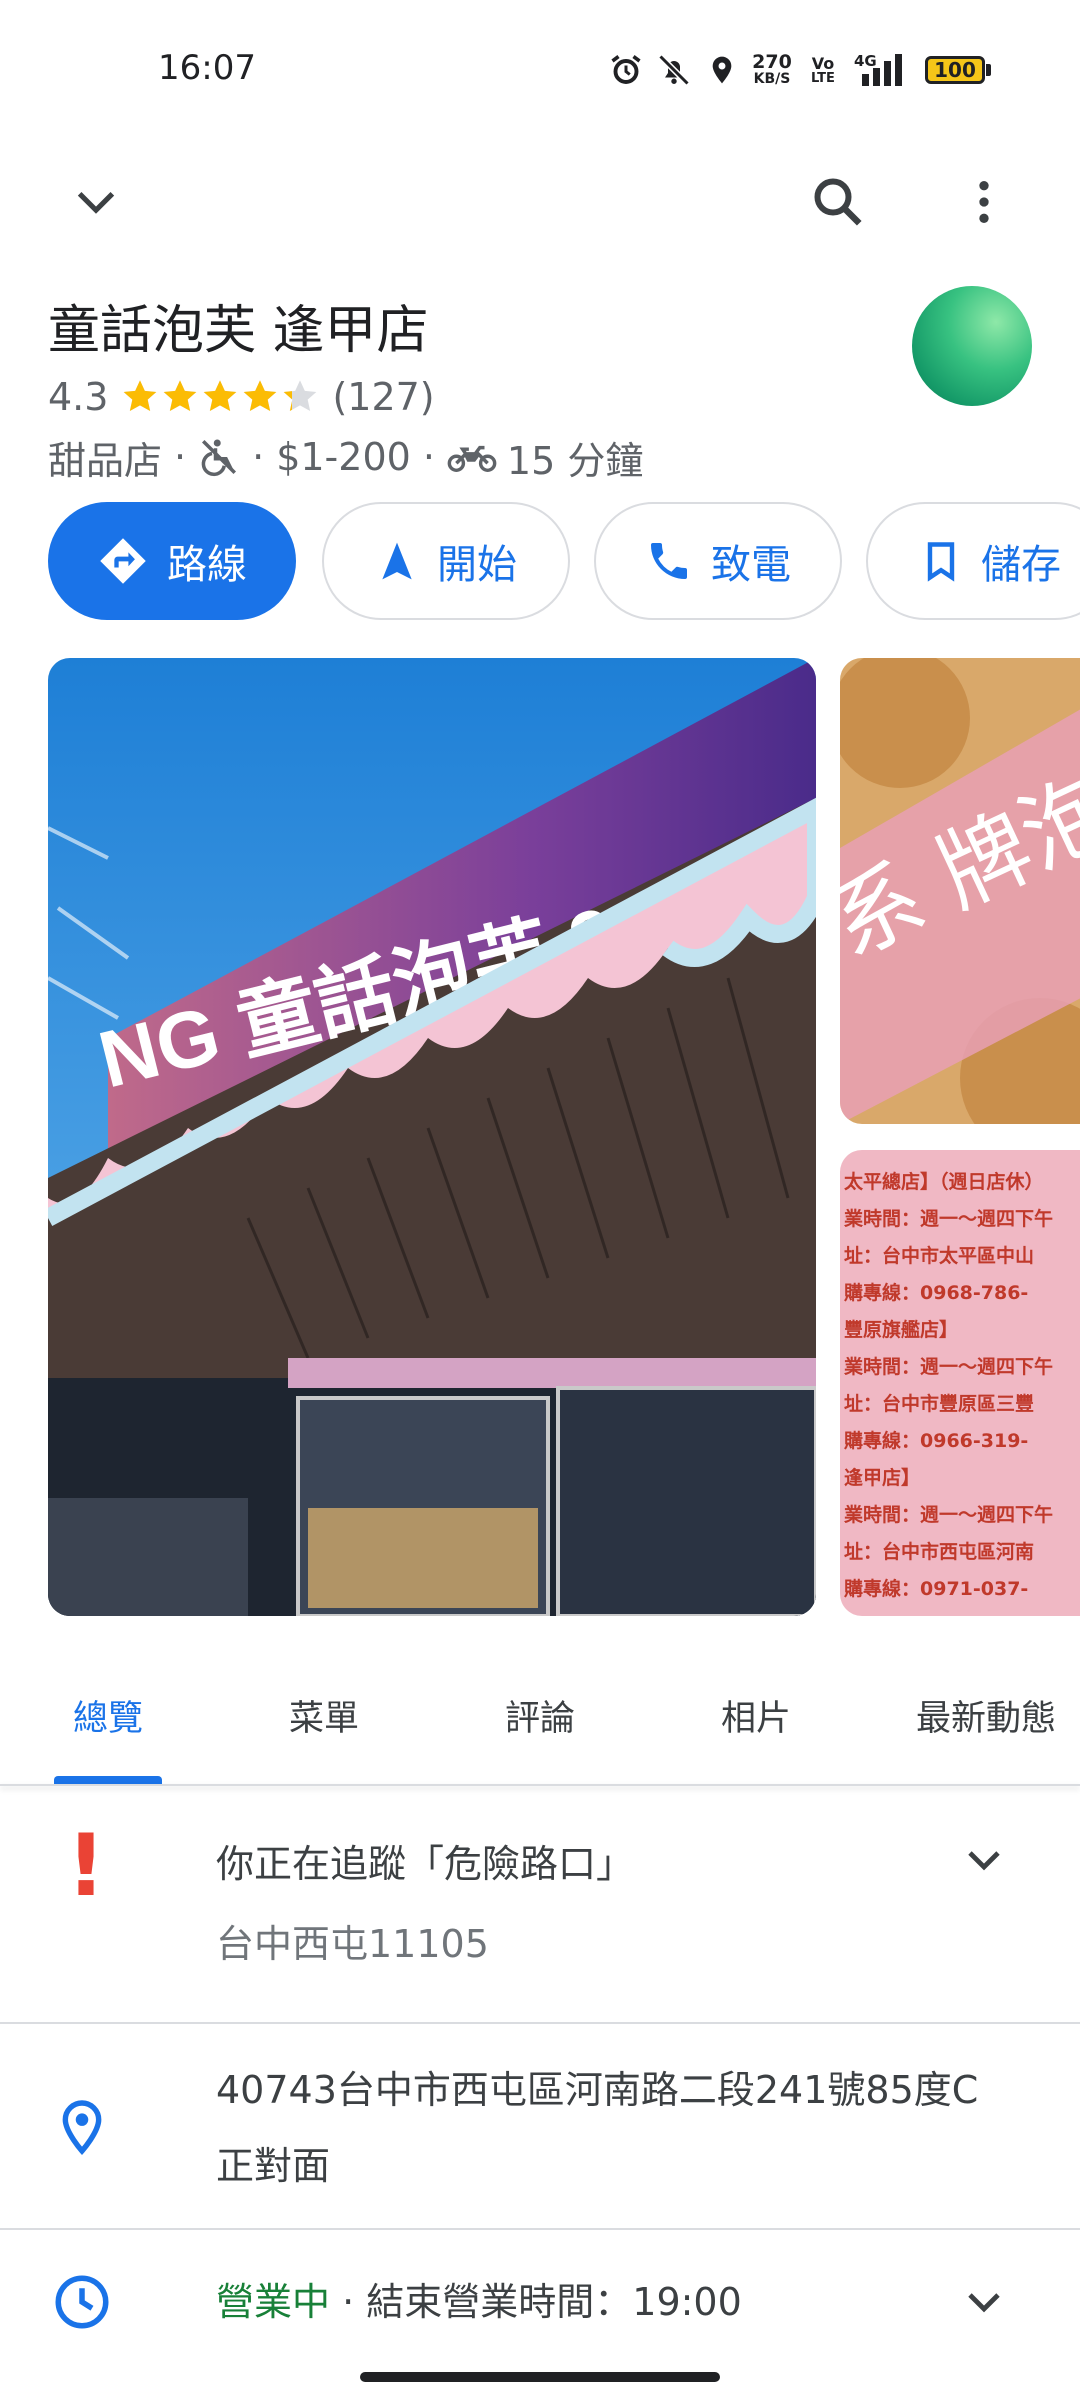 Image resolution: width=1080 pixels, height=2400 pixels. What do you see at coordinates (936, 1441) in the screenshot?
I see `menu-board-line: 購專線：0966-319-` at bounding box center [936, 1441].